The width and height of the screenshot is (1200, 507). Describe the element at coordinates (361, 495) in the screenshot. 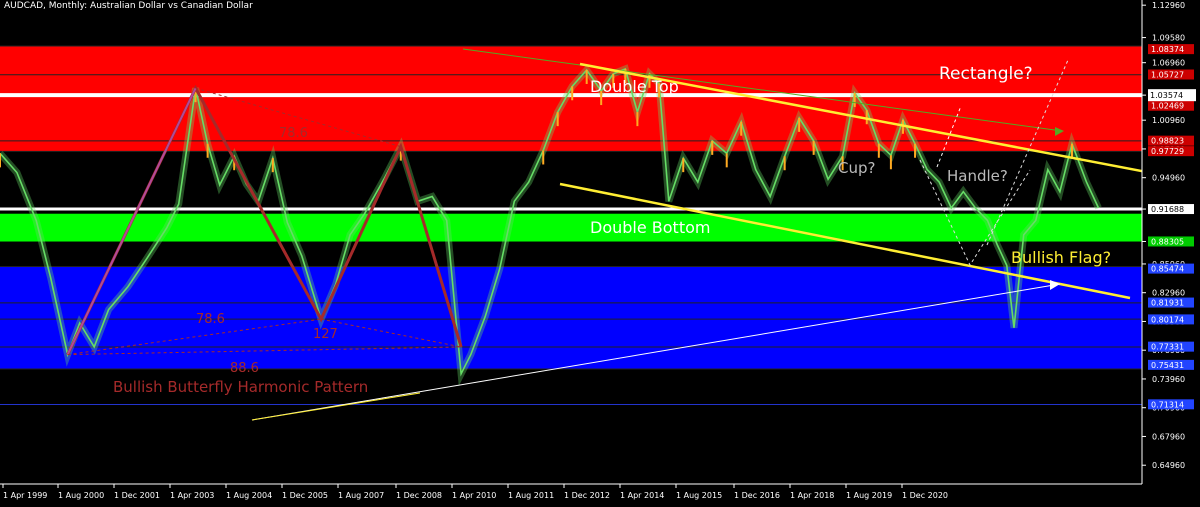

I see `x-tick-label: 1 Aug 2007` at that location.